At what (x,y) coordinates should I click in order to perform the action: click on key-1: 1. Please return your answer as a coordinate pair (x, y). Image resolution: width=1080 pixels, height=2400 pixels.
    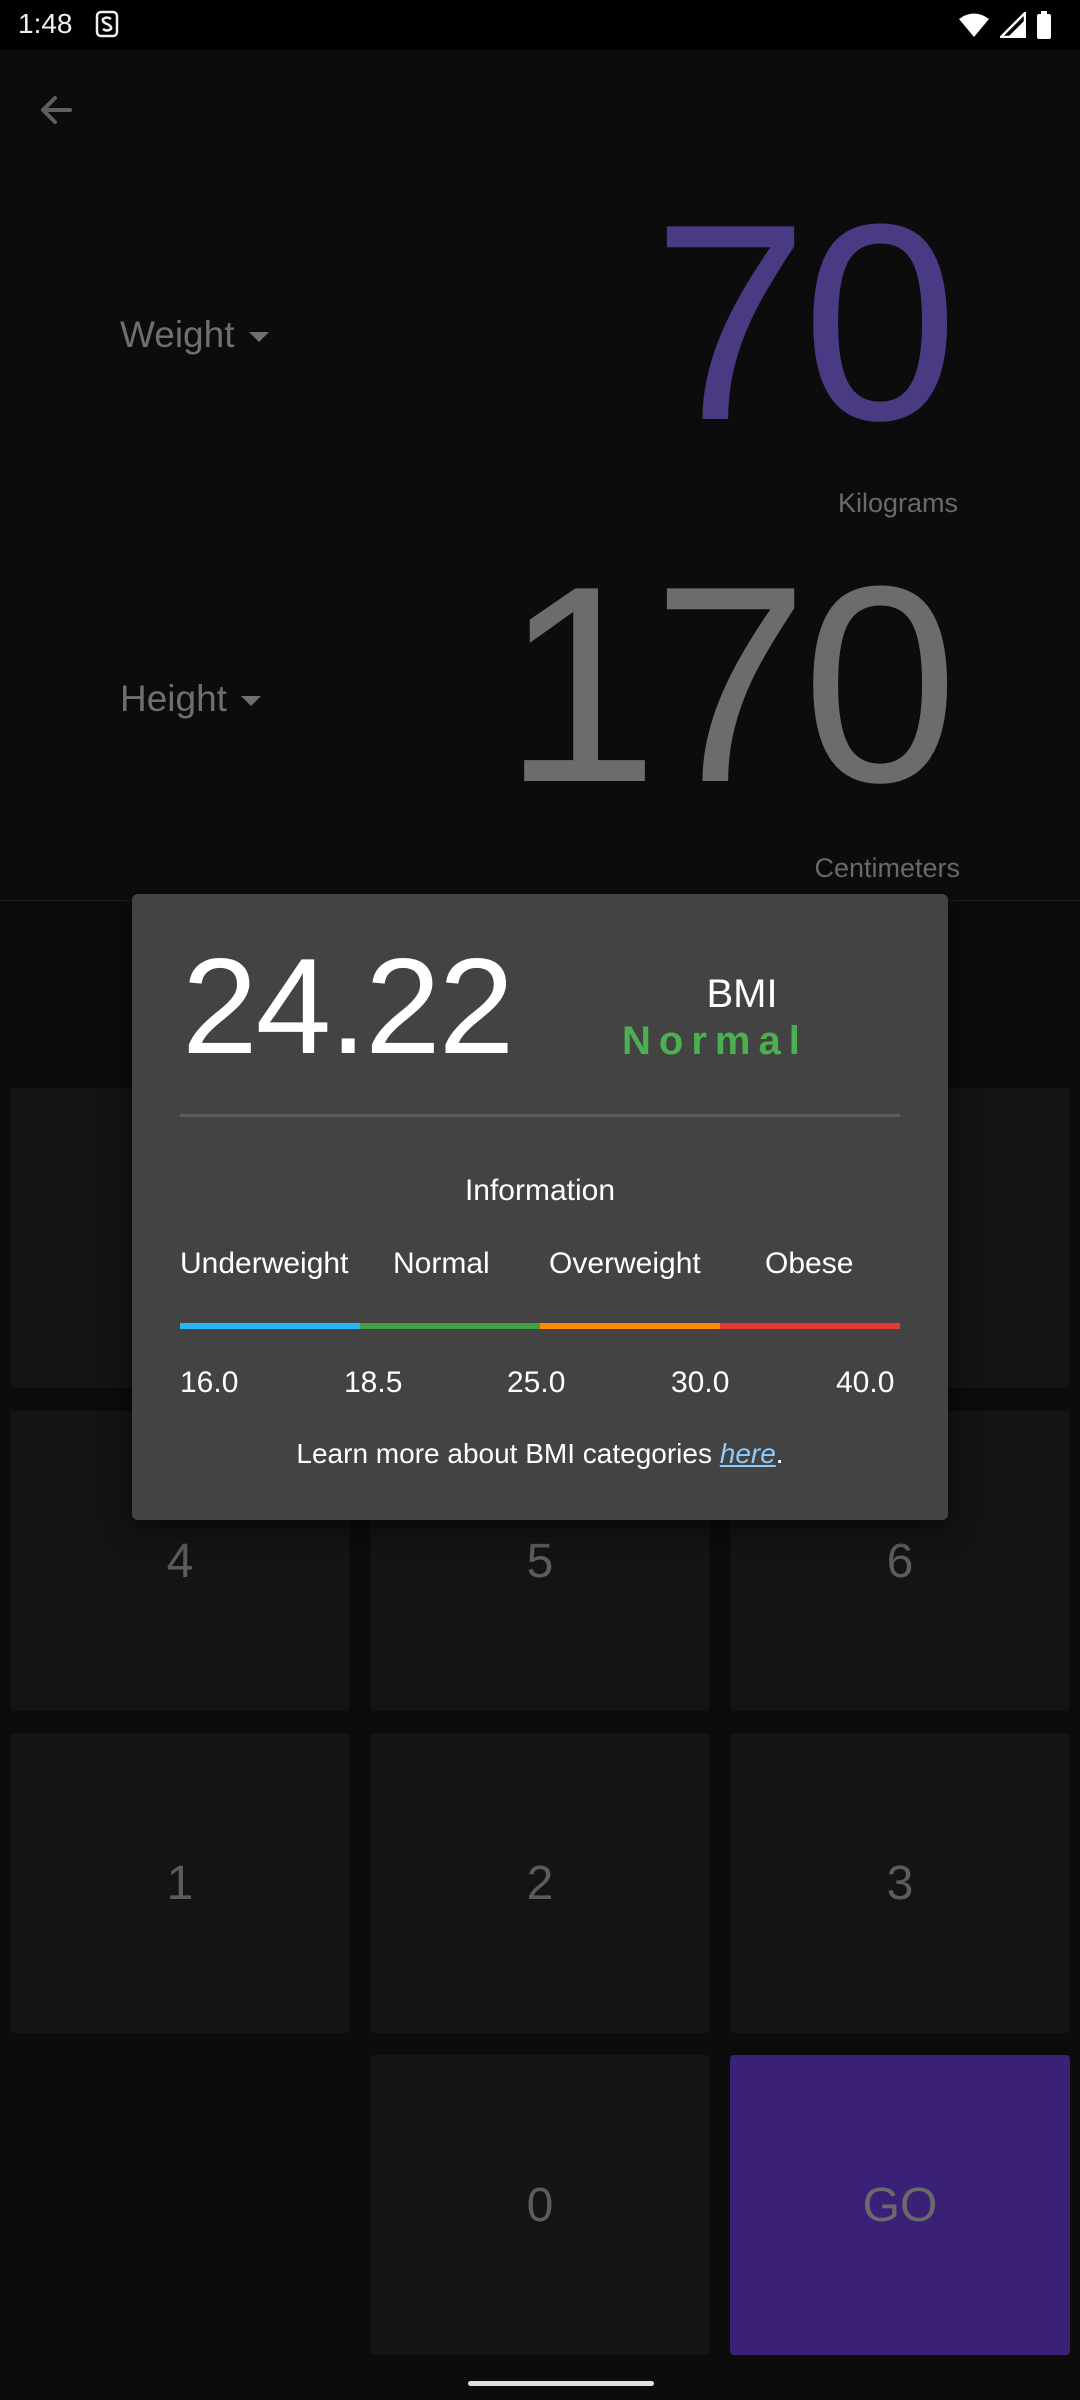
    Looking at the image, I should click on (180, 1883).